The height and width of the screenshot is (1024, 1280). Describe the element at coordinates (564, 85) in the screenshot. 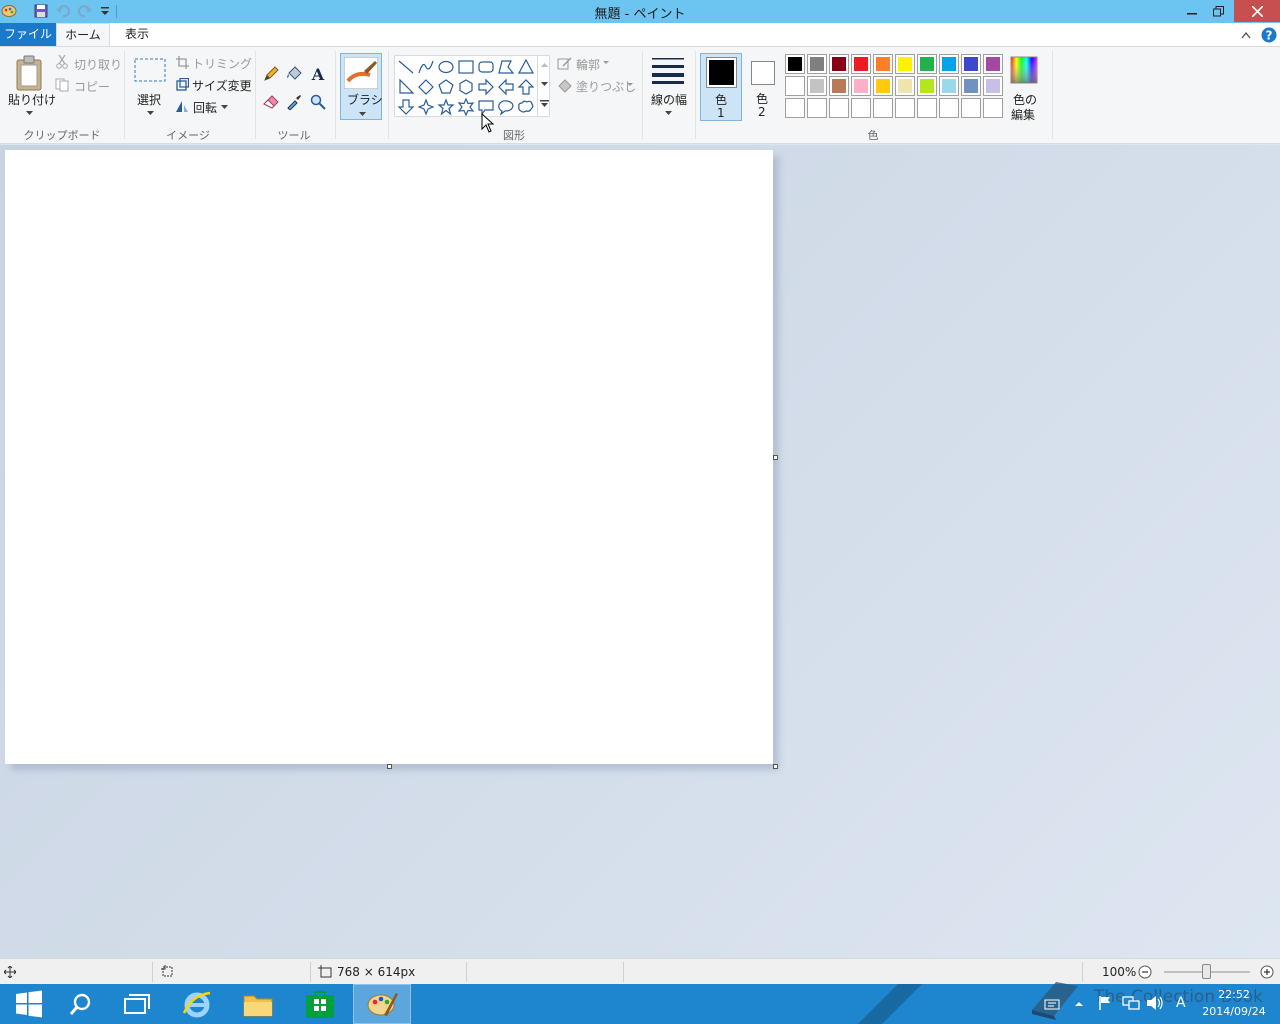

I see `fill-icon` at that location.